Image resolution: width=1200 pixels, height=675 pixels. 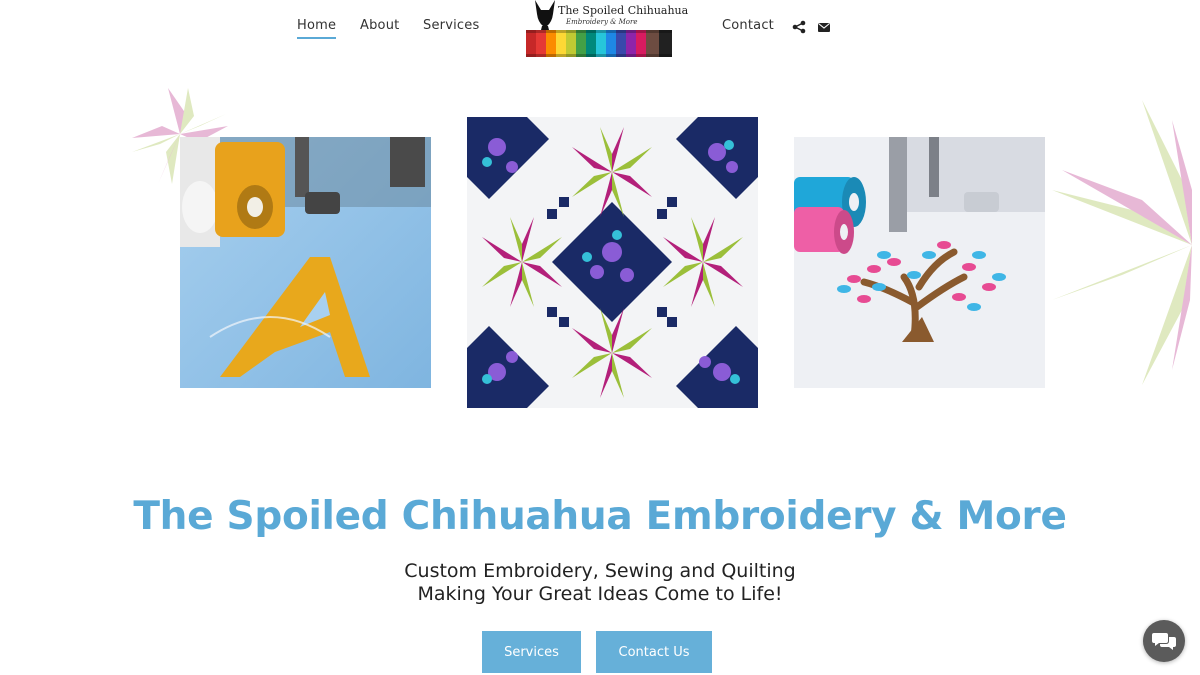 What do you see at coordinates (919, 262) in the screenshot?
I see `embroidery-tree-photo` at bounding box center [919, 262].